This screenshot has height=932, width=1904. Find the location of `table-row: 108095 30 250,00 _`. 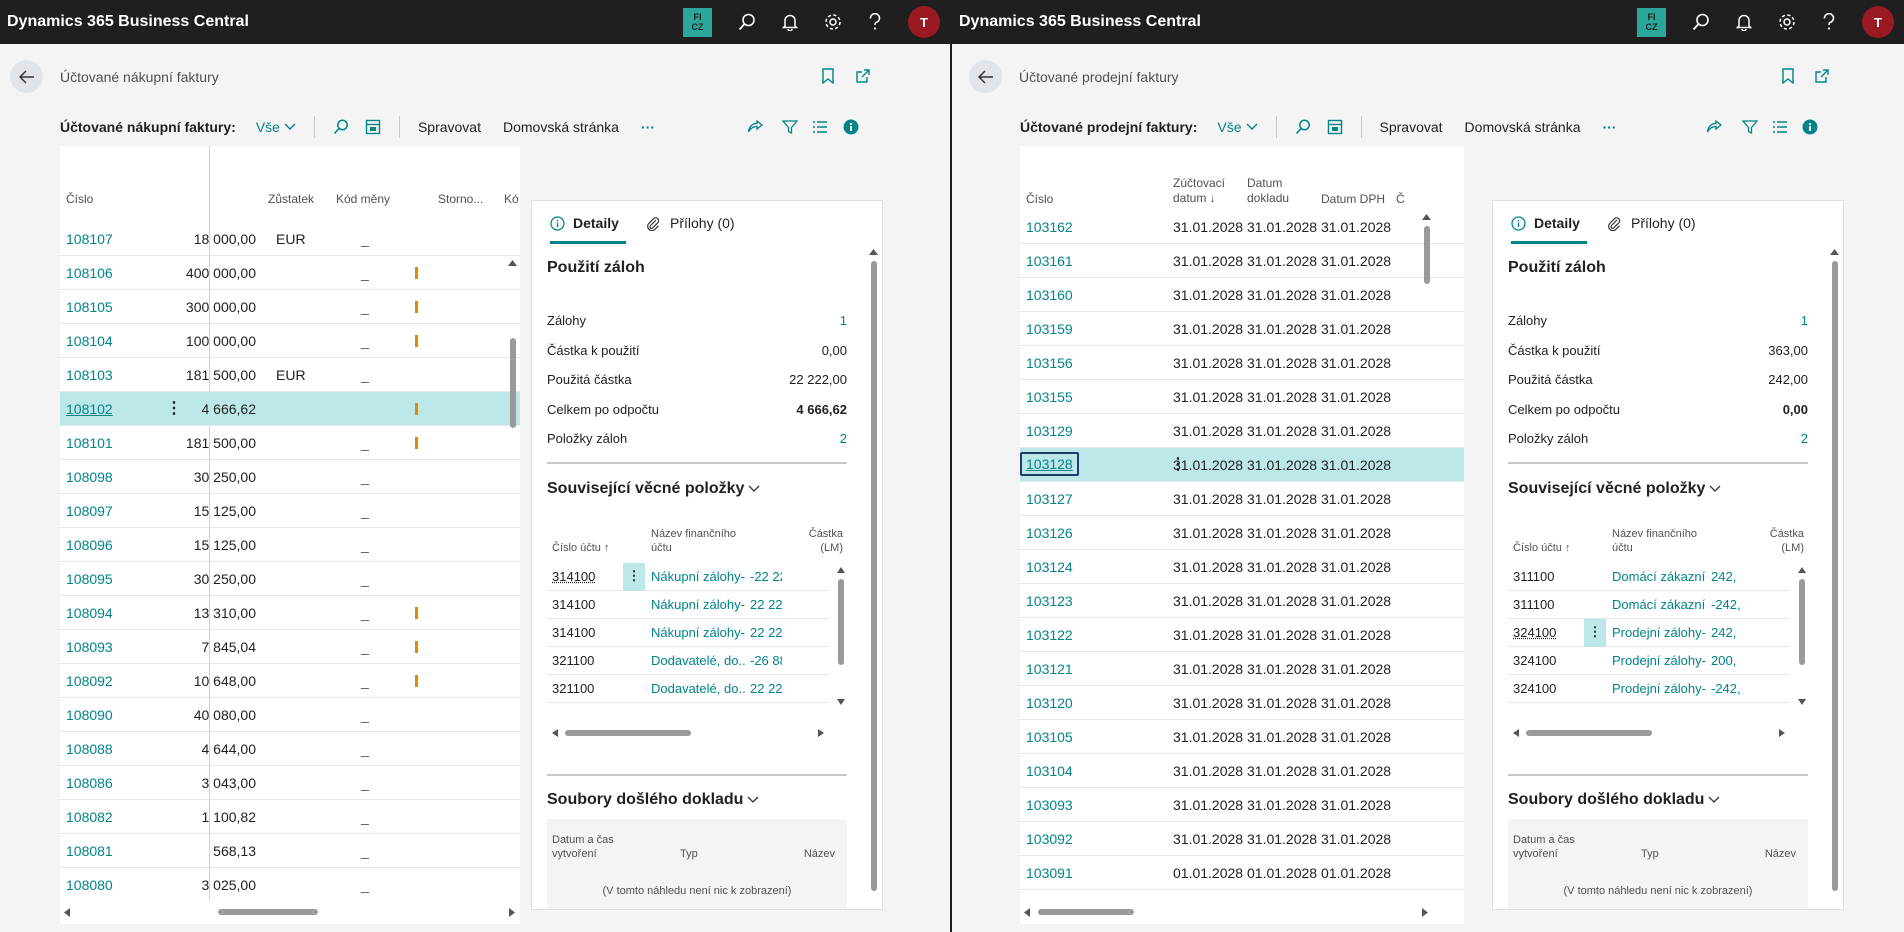

table-row: 108095 30 250,00 _ is located at coordinates (290, 579).